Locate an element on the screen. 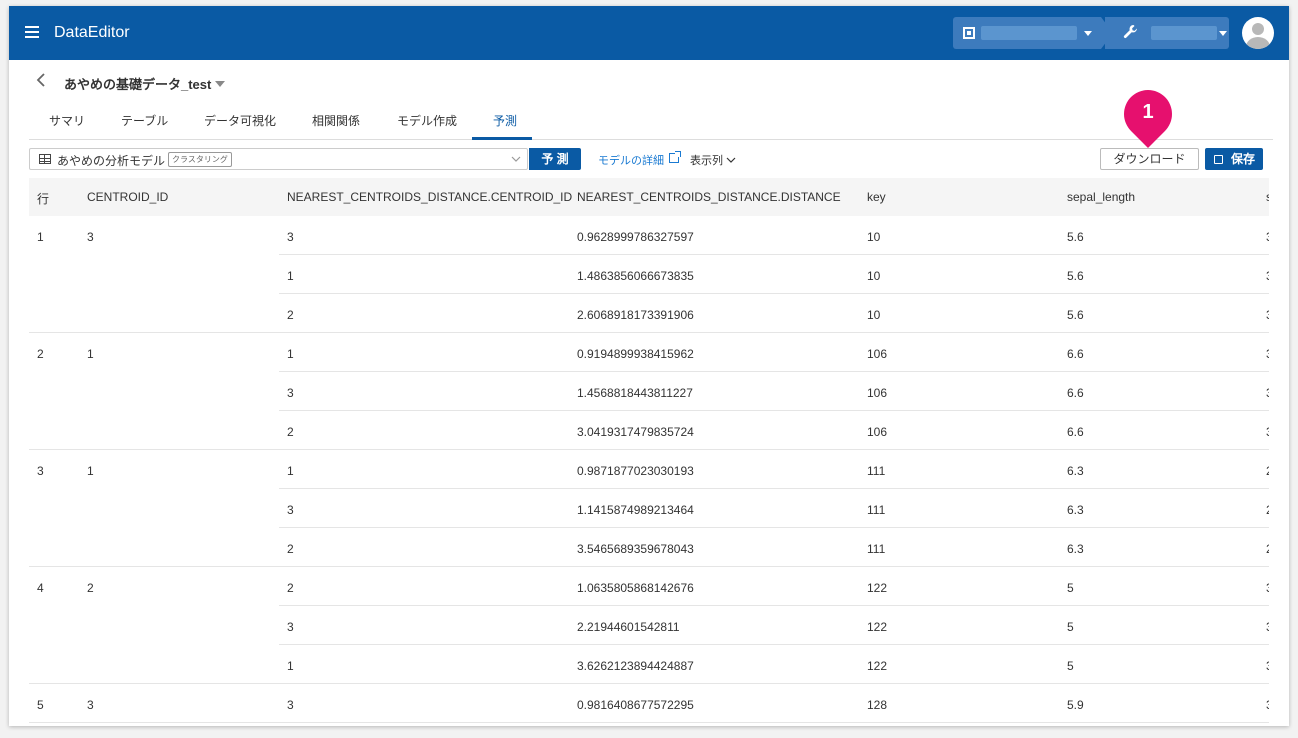 This screenshot has height=738, width=1298. tab-summary: サマリ is located at coordinates (67, 120).